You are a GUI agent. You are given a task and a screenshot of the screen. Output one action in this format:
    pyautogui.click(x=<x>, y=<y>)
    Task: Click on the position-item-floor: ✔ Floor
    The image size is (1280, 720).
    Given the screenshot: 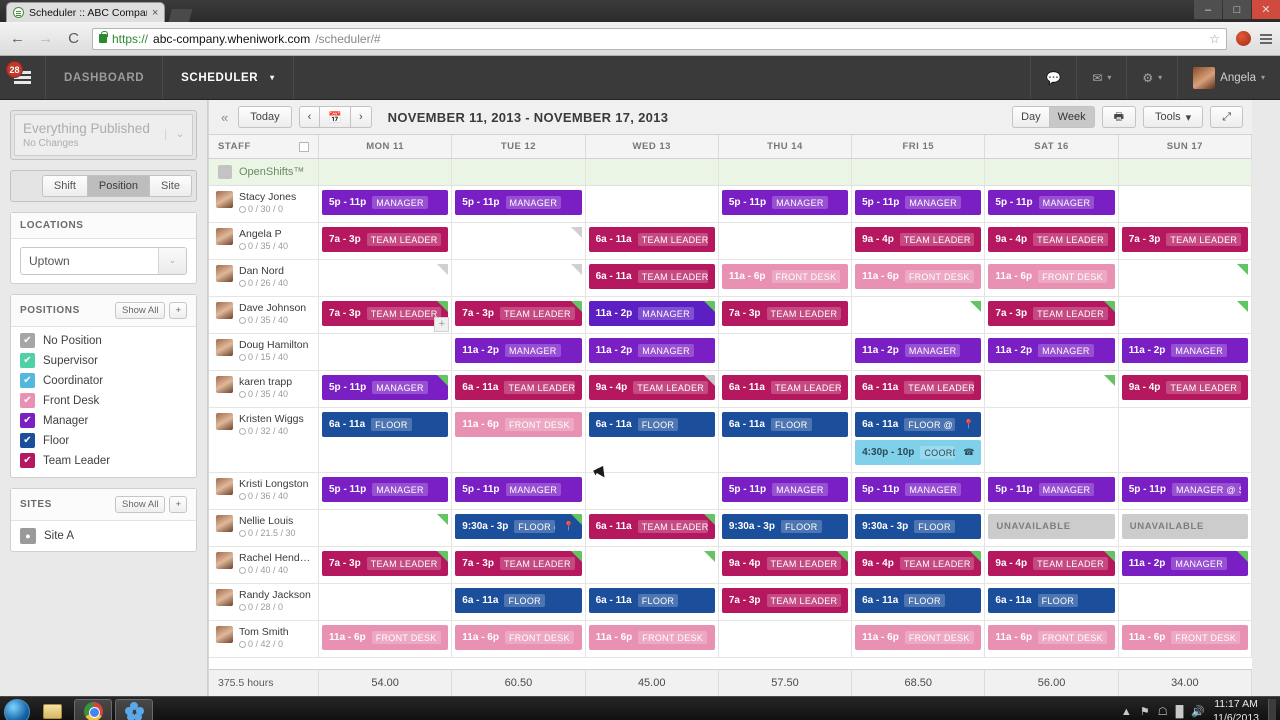 What is the action you would take?
    pyautogui.click(x=103, y=441)
    